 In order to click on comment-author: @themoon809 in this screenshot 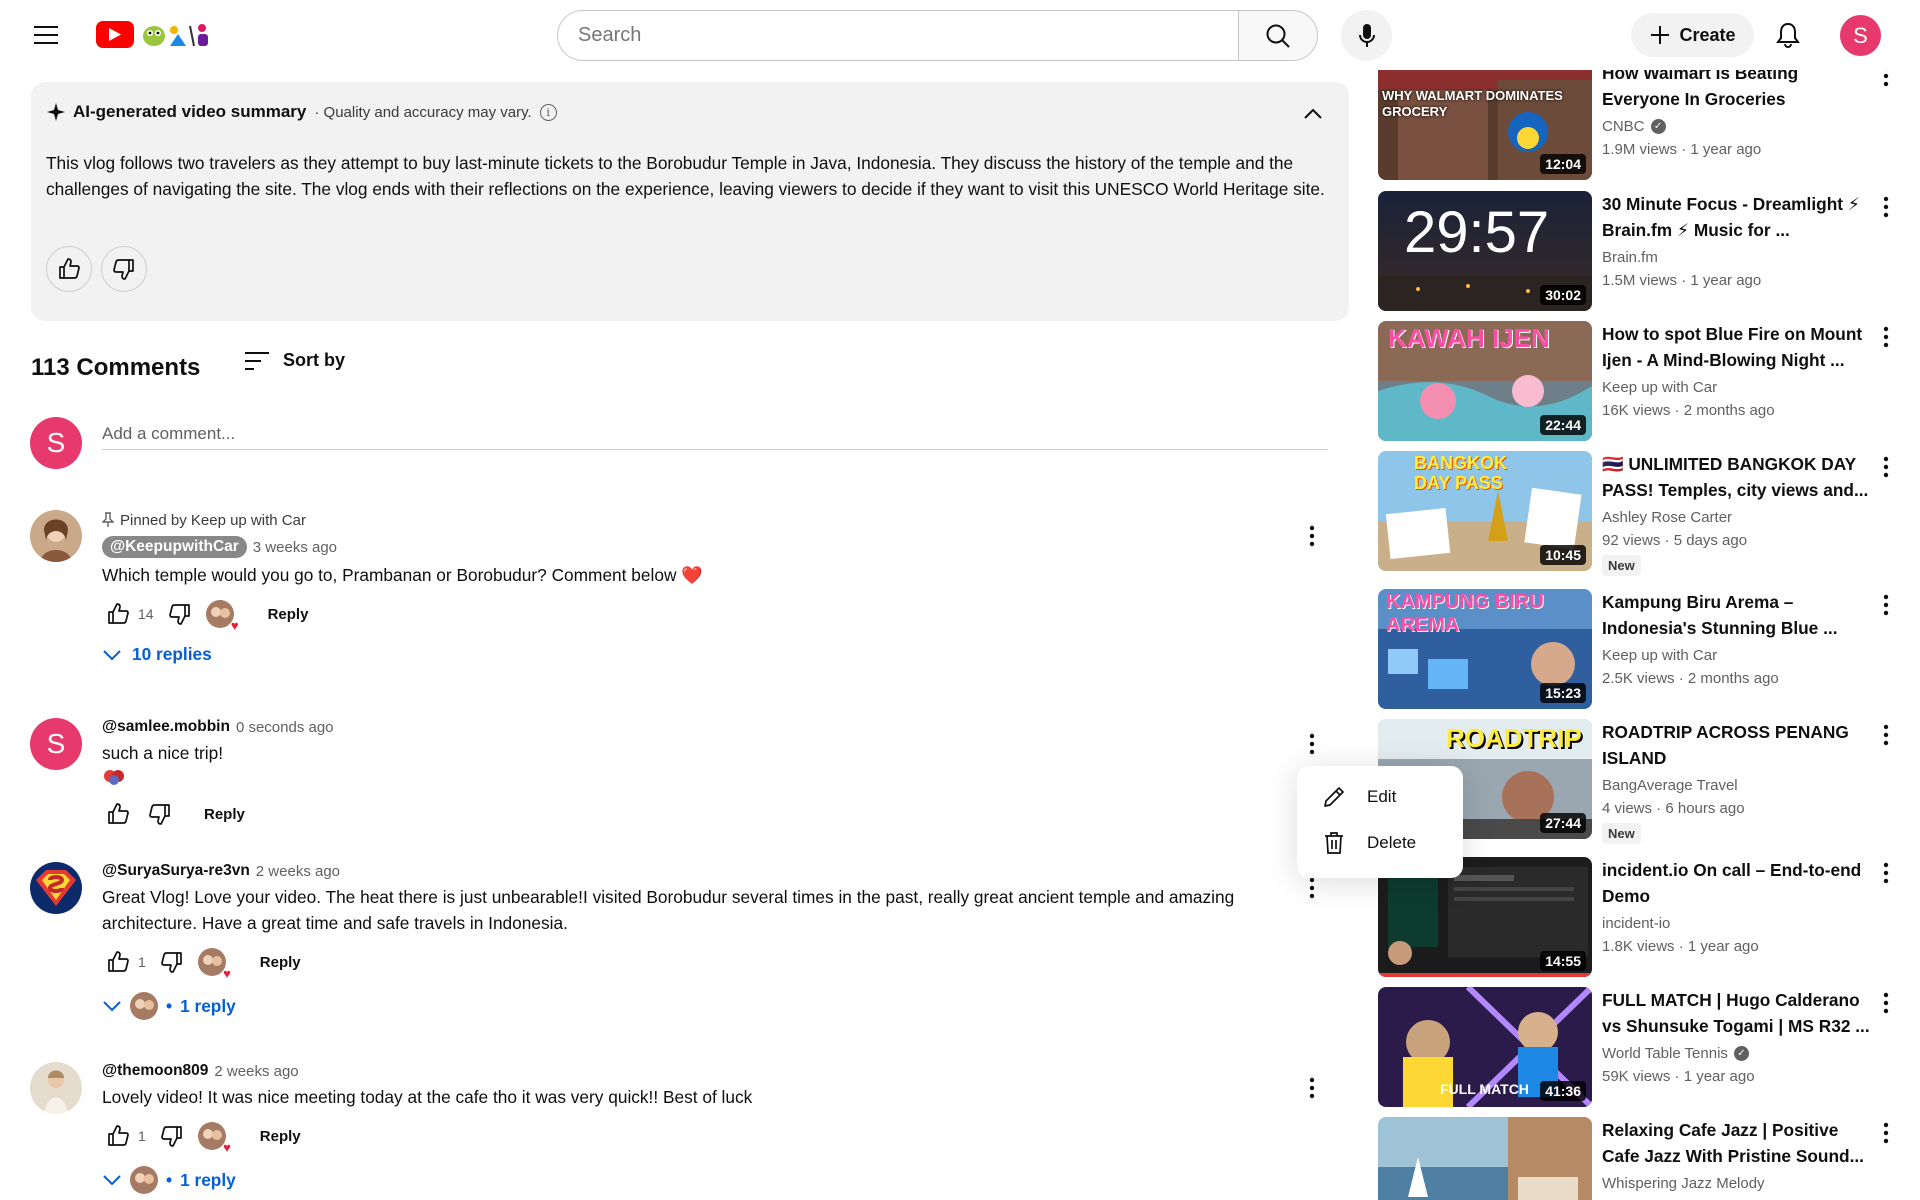, I will do `click(155, 1071)`.